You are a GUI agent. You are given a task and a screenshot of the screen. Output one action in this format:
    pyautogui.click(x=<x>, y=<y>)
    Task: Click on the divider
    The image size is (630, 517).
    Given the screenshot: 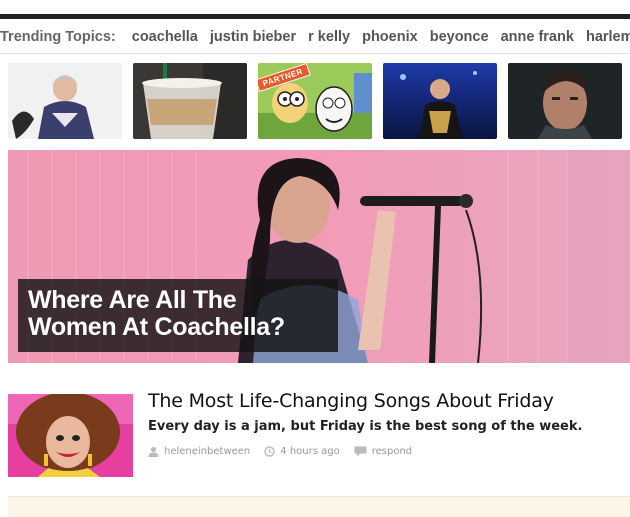 What is the action you would take?
    pyautogui.click(x=315, y=53)
    